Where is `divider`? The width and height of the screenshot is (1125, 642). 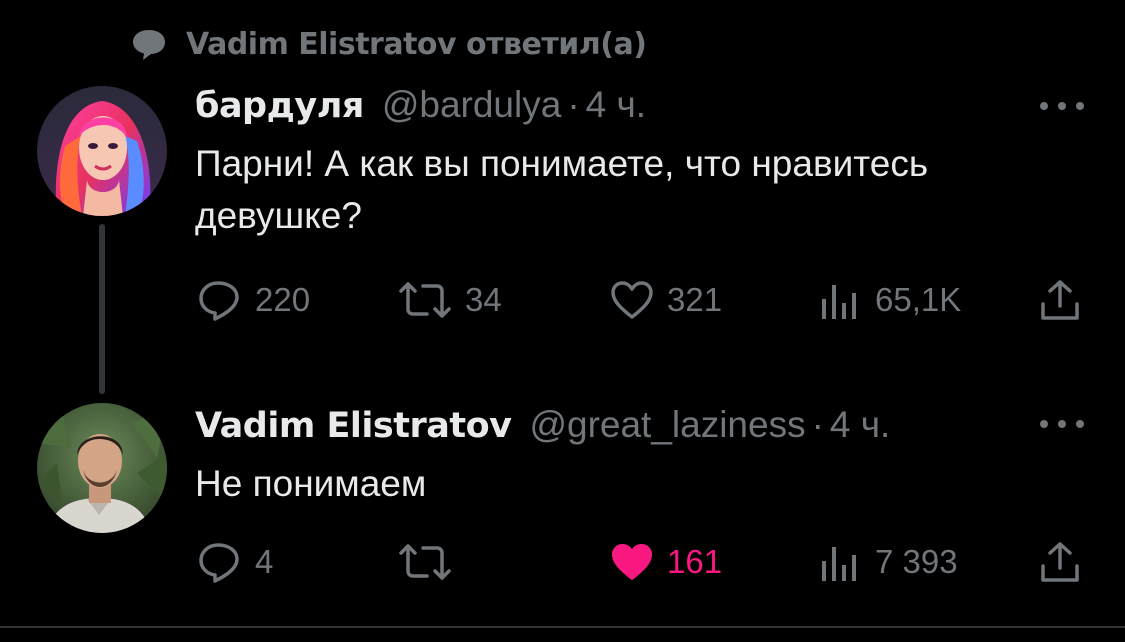 divider is located at coordinates (562, 627).